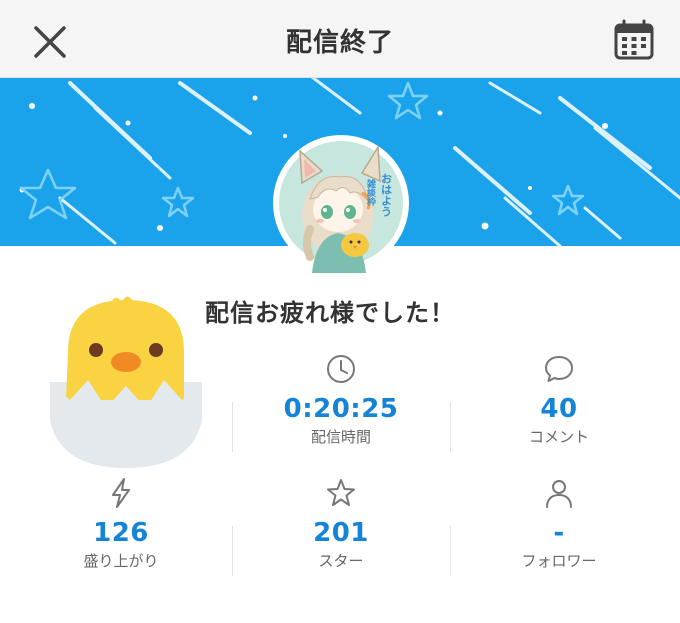  I want to click on calendar-button, so click(634, 40).